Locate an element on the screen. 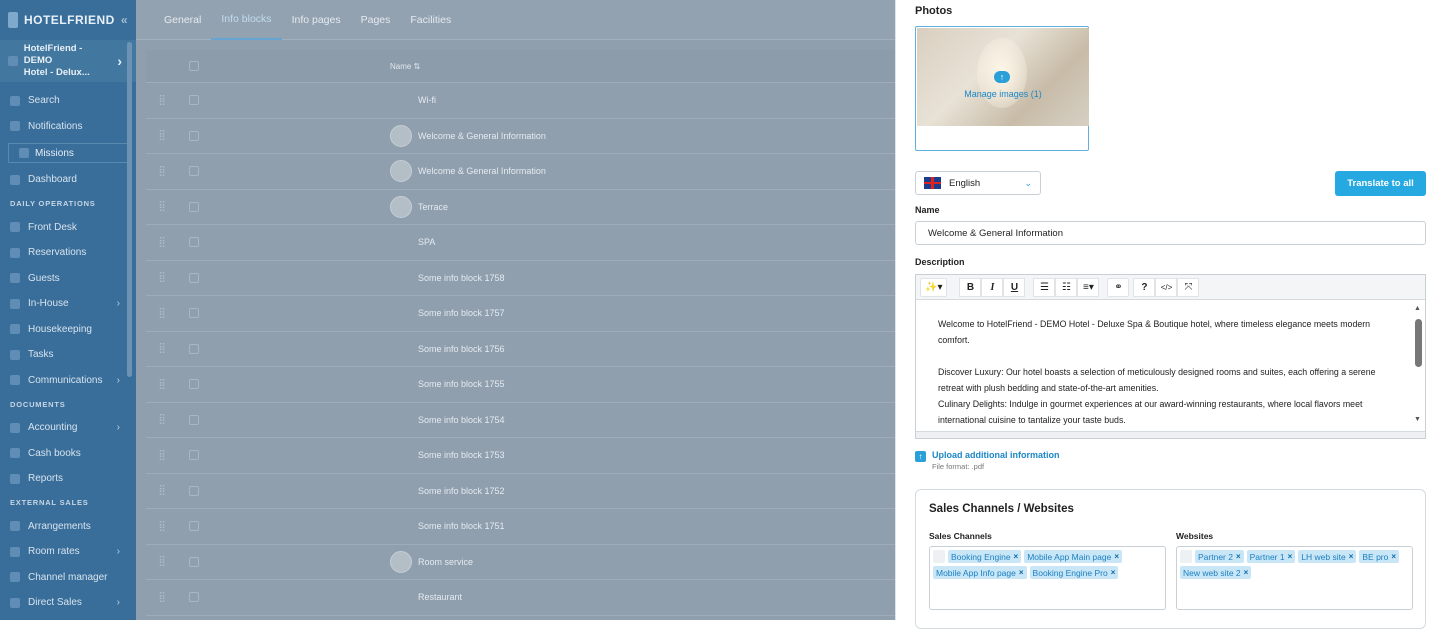 The height and width of the screenshot is (629, 1440). name-column-header: Name ⇅ is located at coordinates (315, 66).